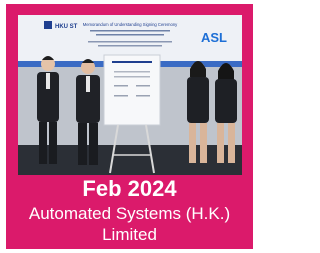 This screenshot has height=253, width=320. I want to click on svg-text: ASL, so click(214, 37).